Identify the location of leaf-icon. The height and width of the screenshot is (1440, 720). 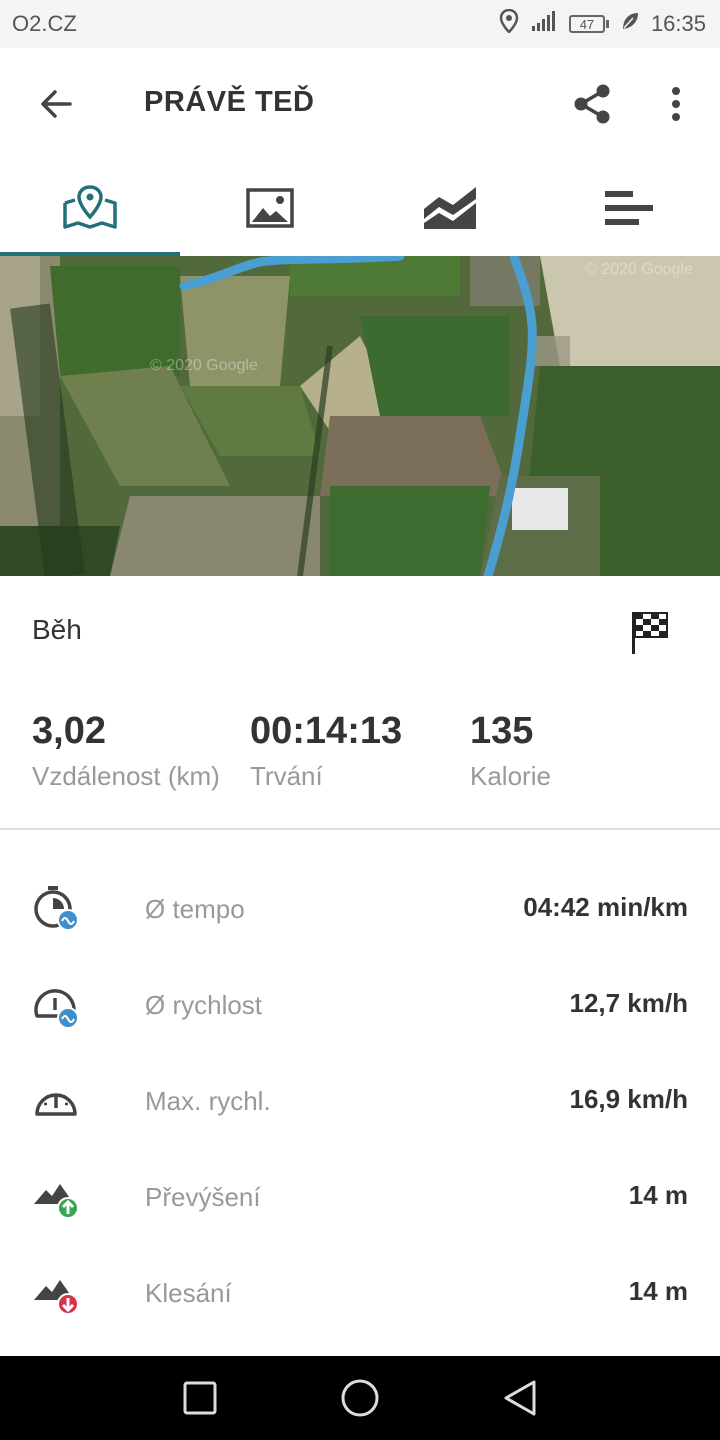
(630, 24).